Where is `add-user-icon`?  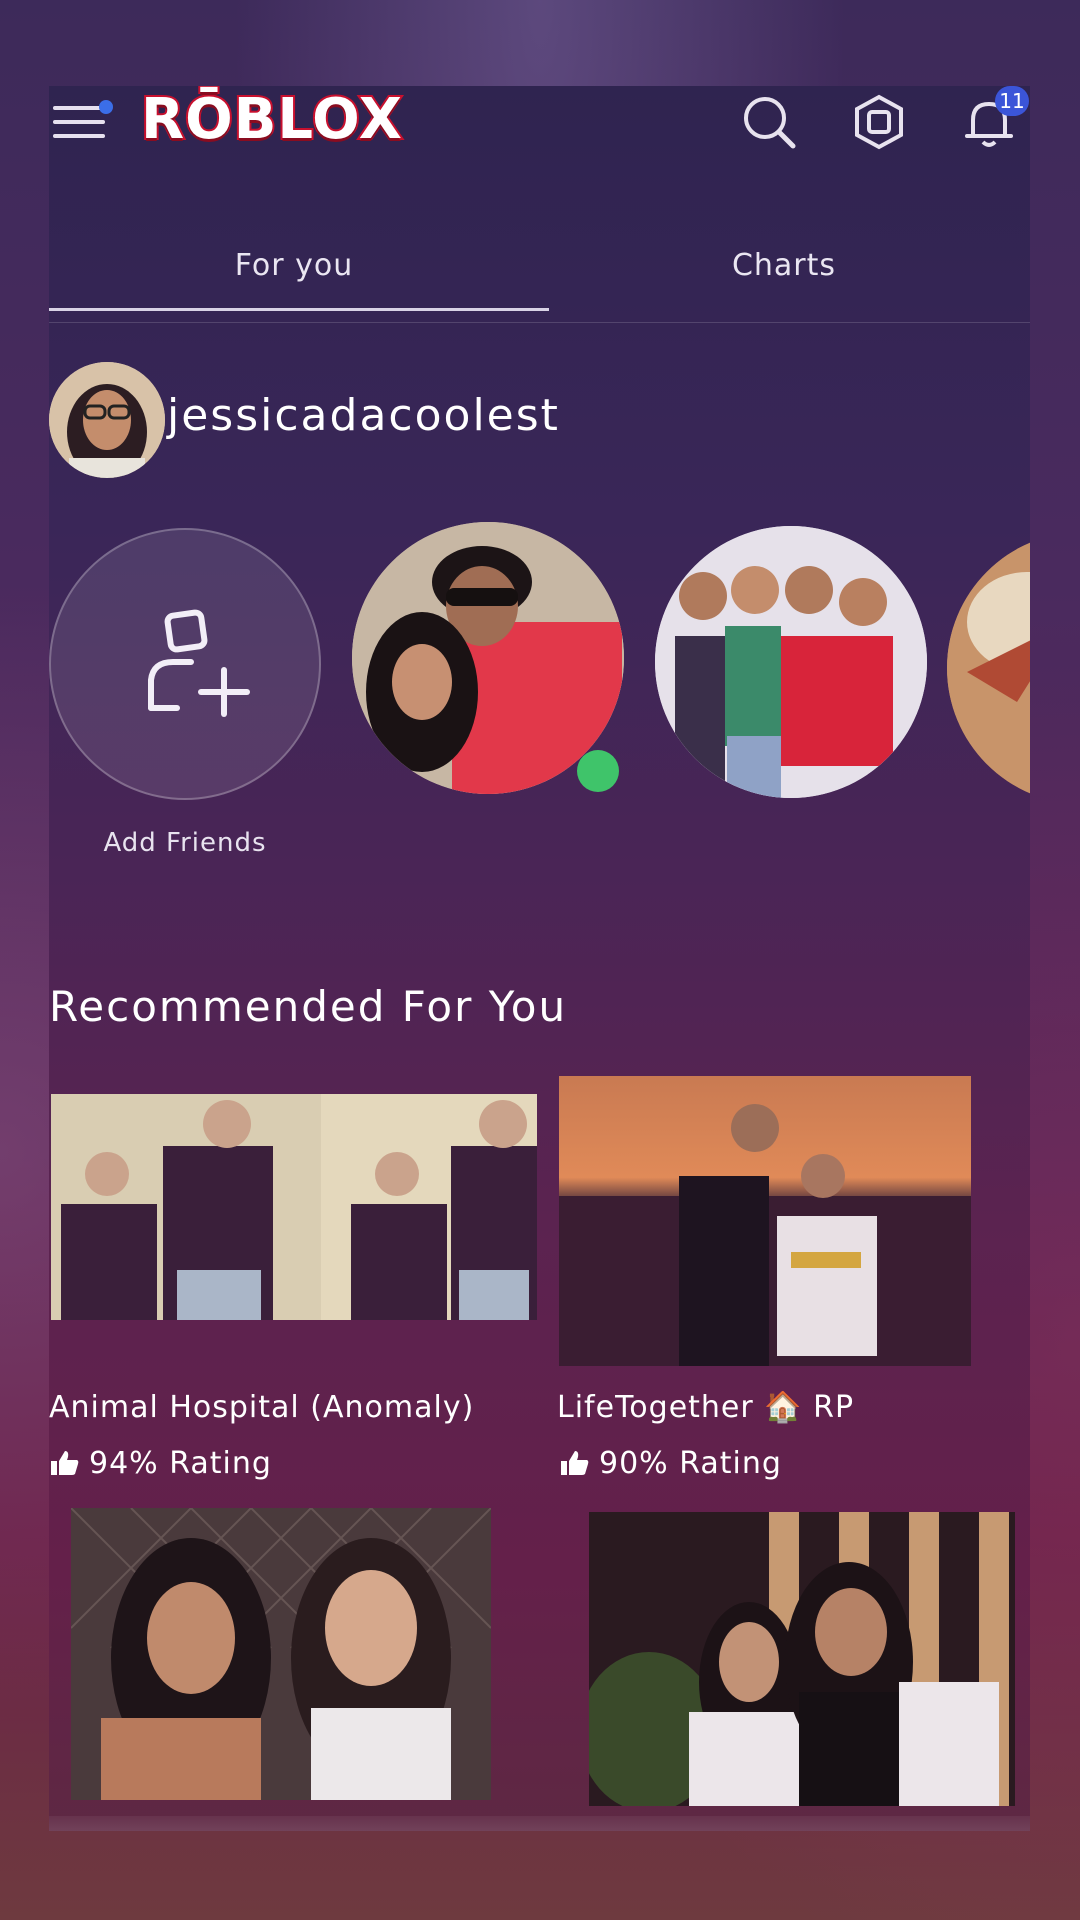
add-user-icon is located at coordinates (199, 663).